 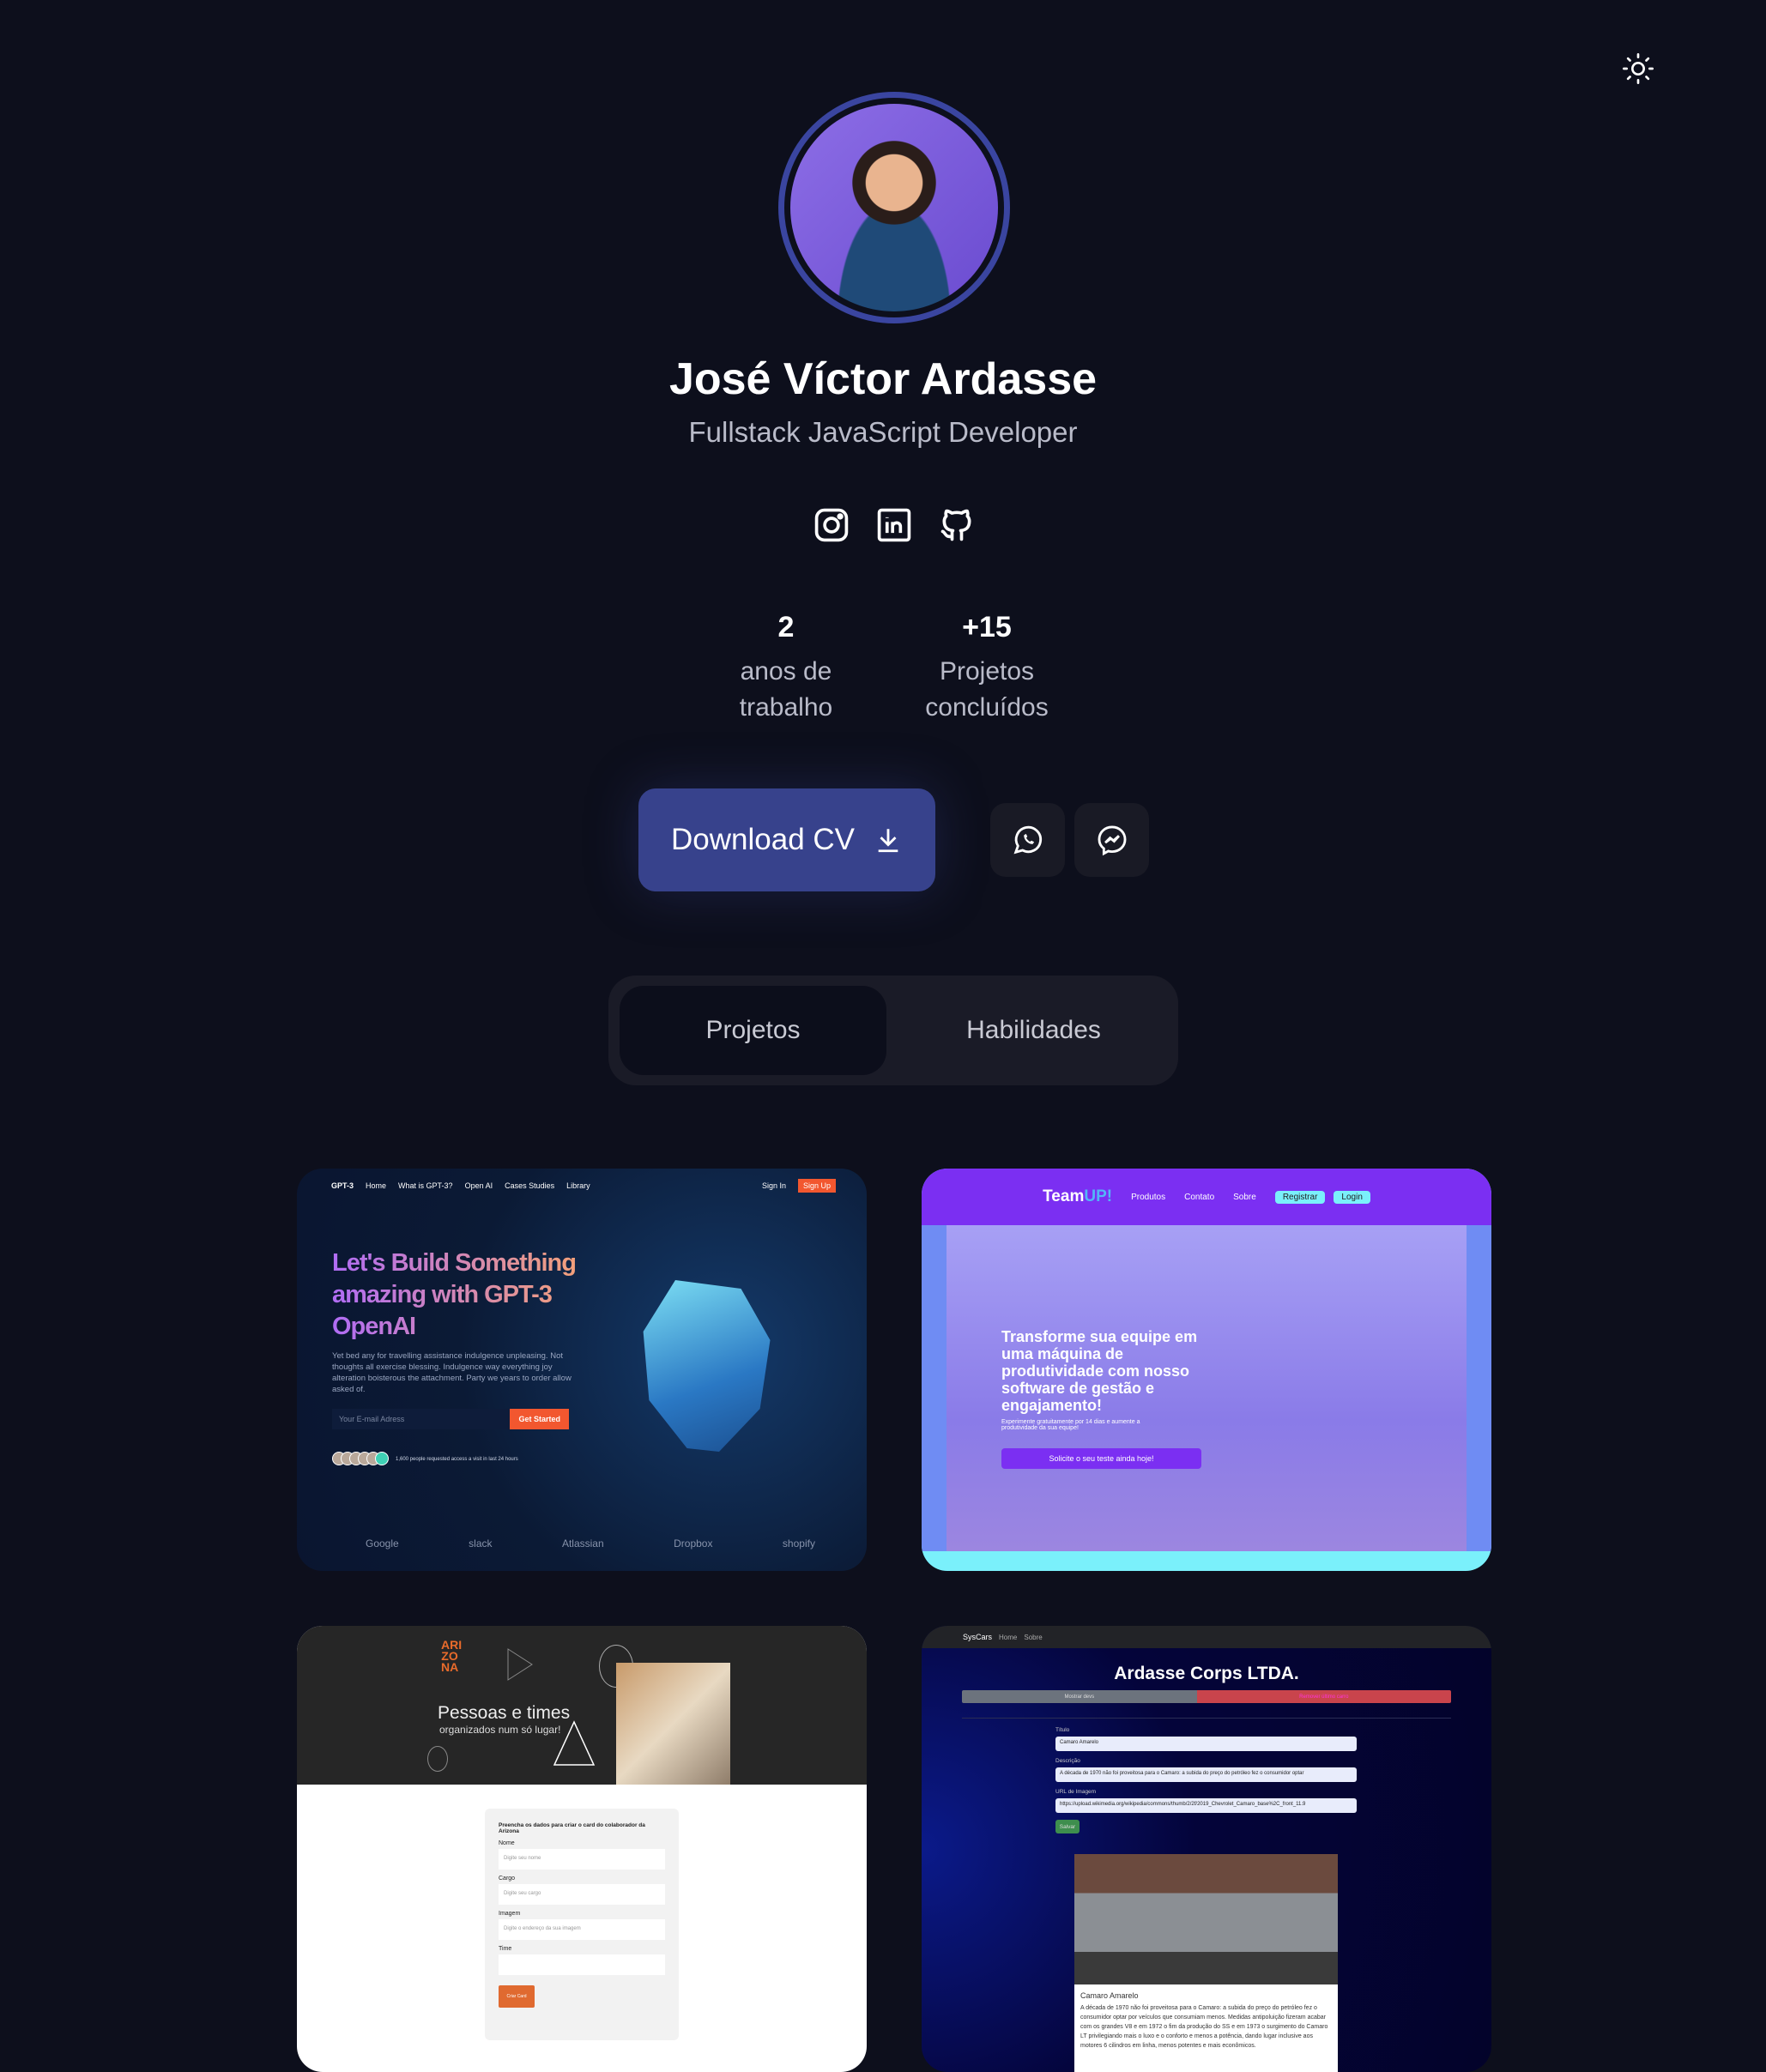 I want to click on sun-icon, so click(x=1638, y=68).